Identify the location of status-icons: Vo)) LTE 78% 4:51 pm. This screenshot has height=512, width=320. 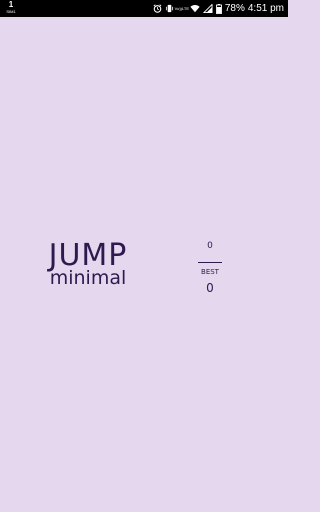
(218, 8).